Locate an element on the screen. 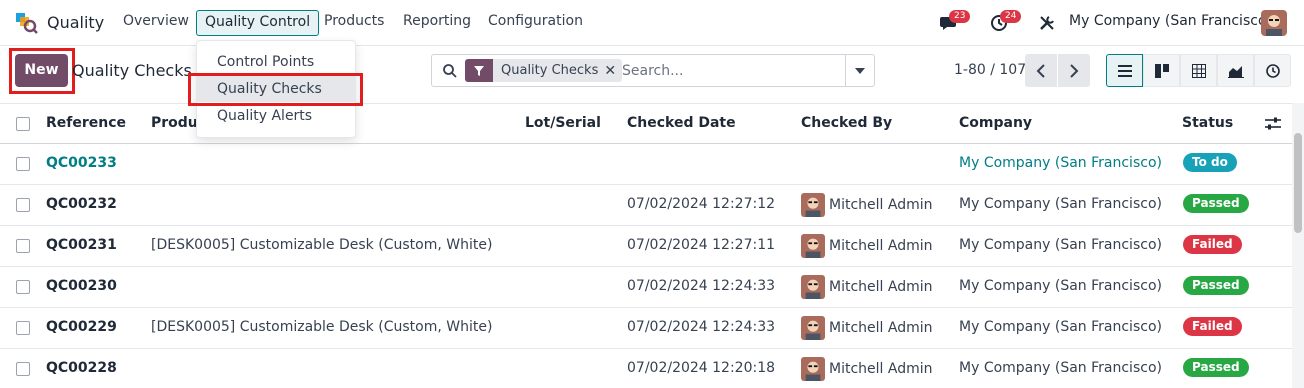 The width and height of the screenshot is (1304, 388). app-logo-icon is located at coordinates (26, 22).